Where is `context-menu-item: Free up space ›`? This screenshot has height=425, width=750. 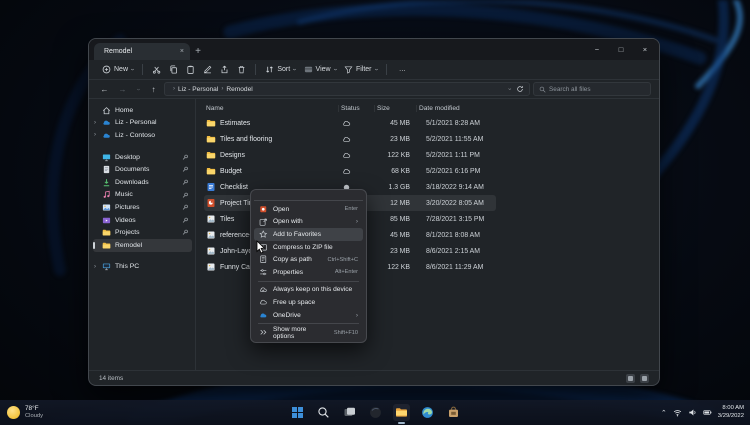 context-menu-item: Free up space › is located at coordinates (308, 302).